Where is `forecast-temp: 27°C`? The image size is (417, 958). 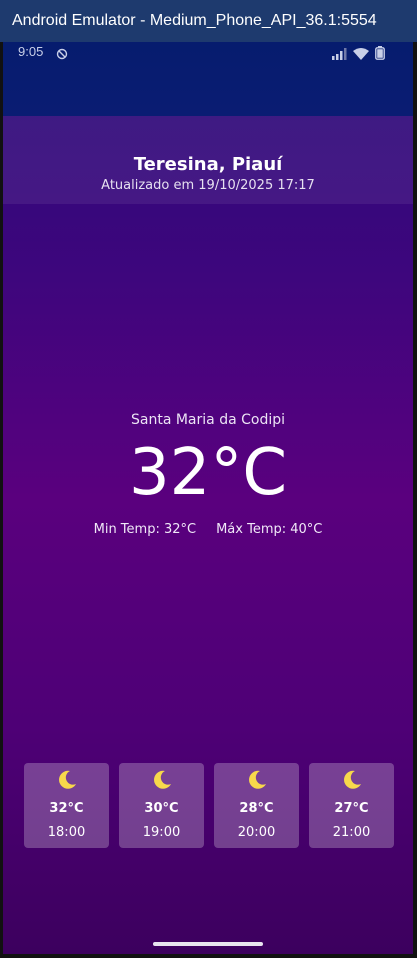 forecast-temp: 27°C is located at coordinates (351, 808).